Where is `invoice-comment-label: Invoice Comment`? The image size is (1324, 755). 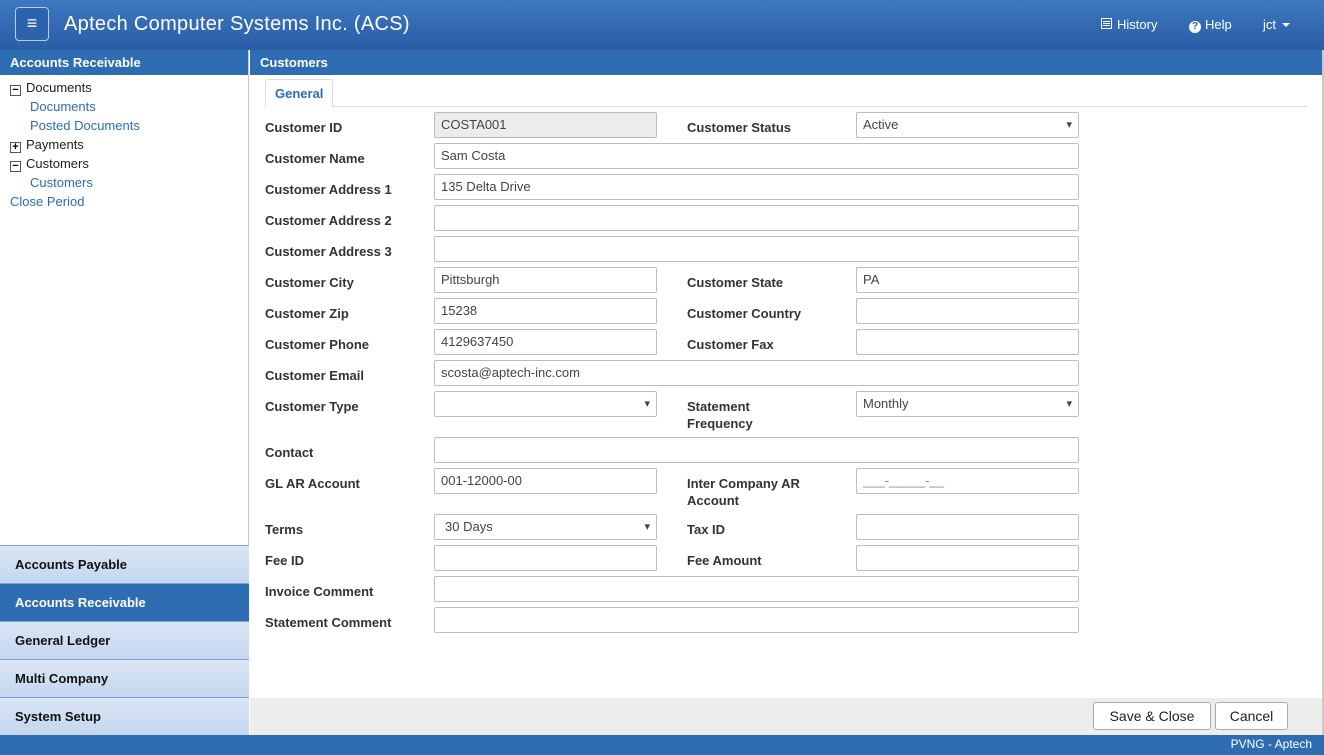 invoice-comment-label: Invoice Comment is located at coordinates (319, 591).